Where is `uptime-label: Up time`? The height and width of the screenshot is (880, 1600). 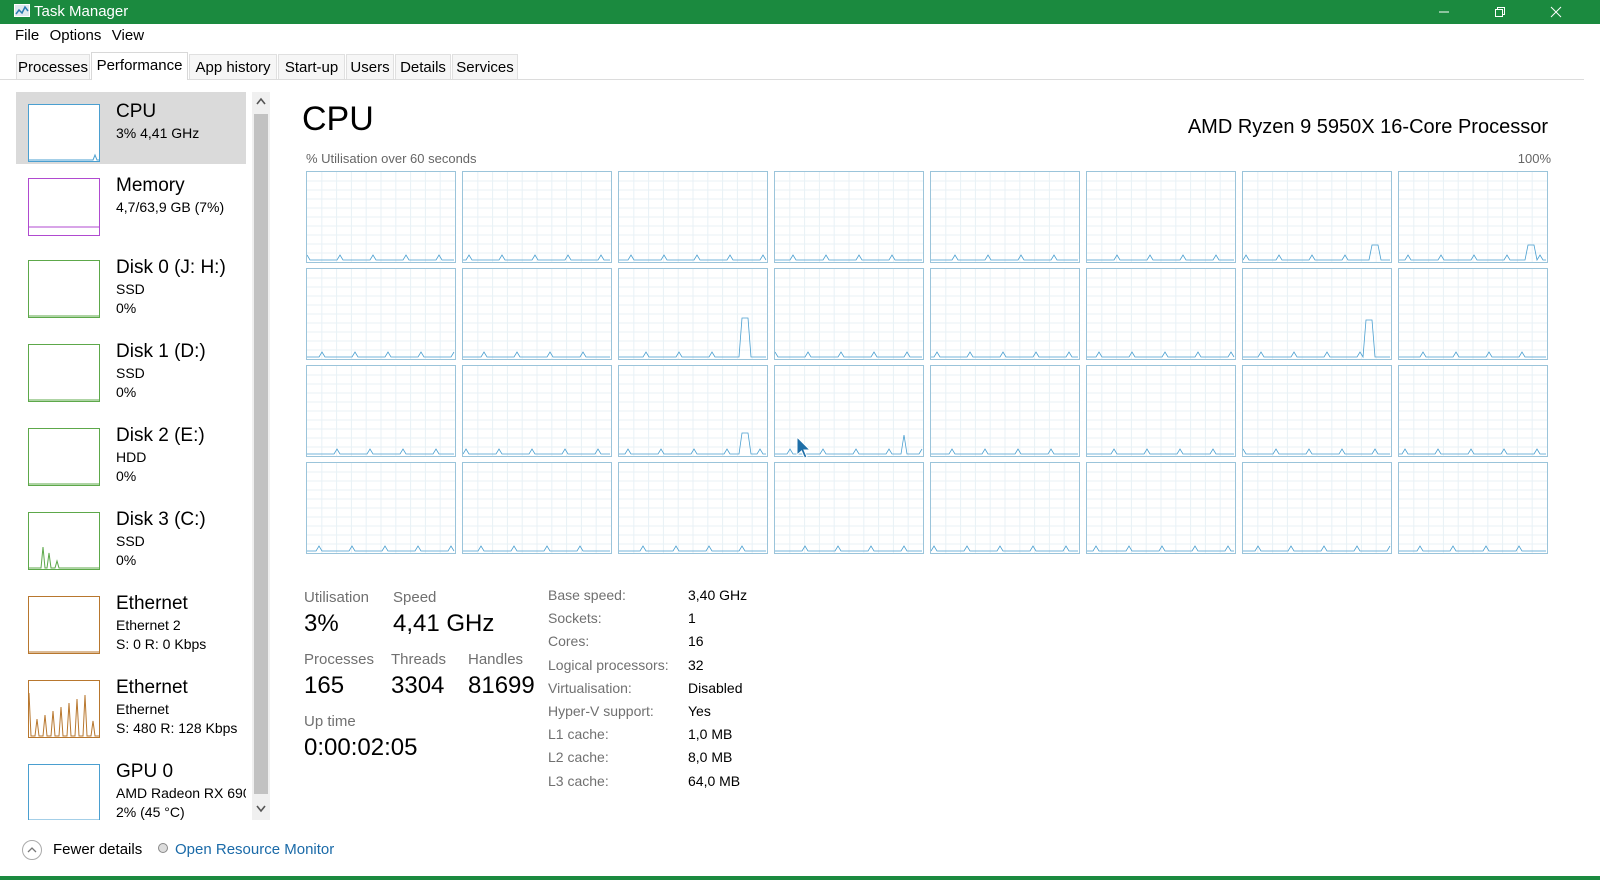
uptime-label: Up time is located at coordinates (330, 721).